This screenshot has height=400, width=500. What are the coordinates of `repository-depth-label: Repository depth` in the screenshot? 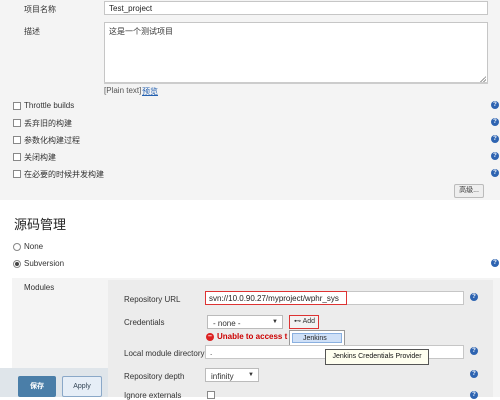 It's located at (154, 376).